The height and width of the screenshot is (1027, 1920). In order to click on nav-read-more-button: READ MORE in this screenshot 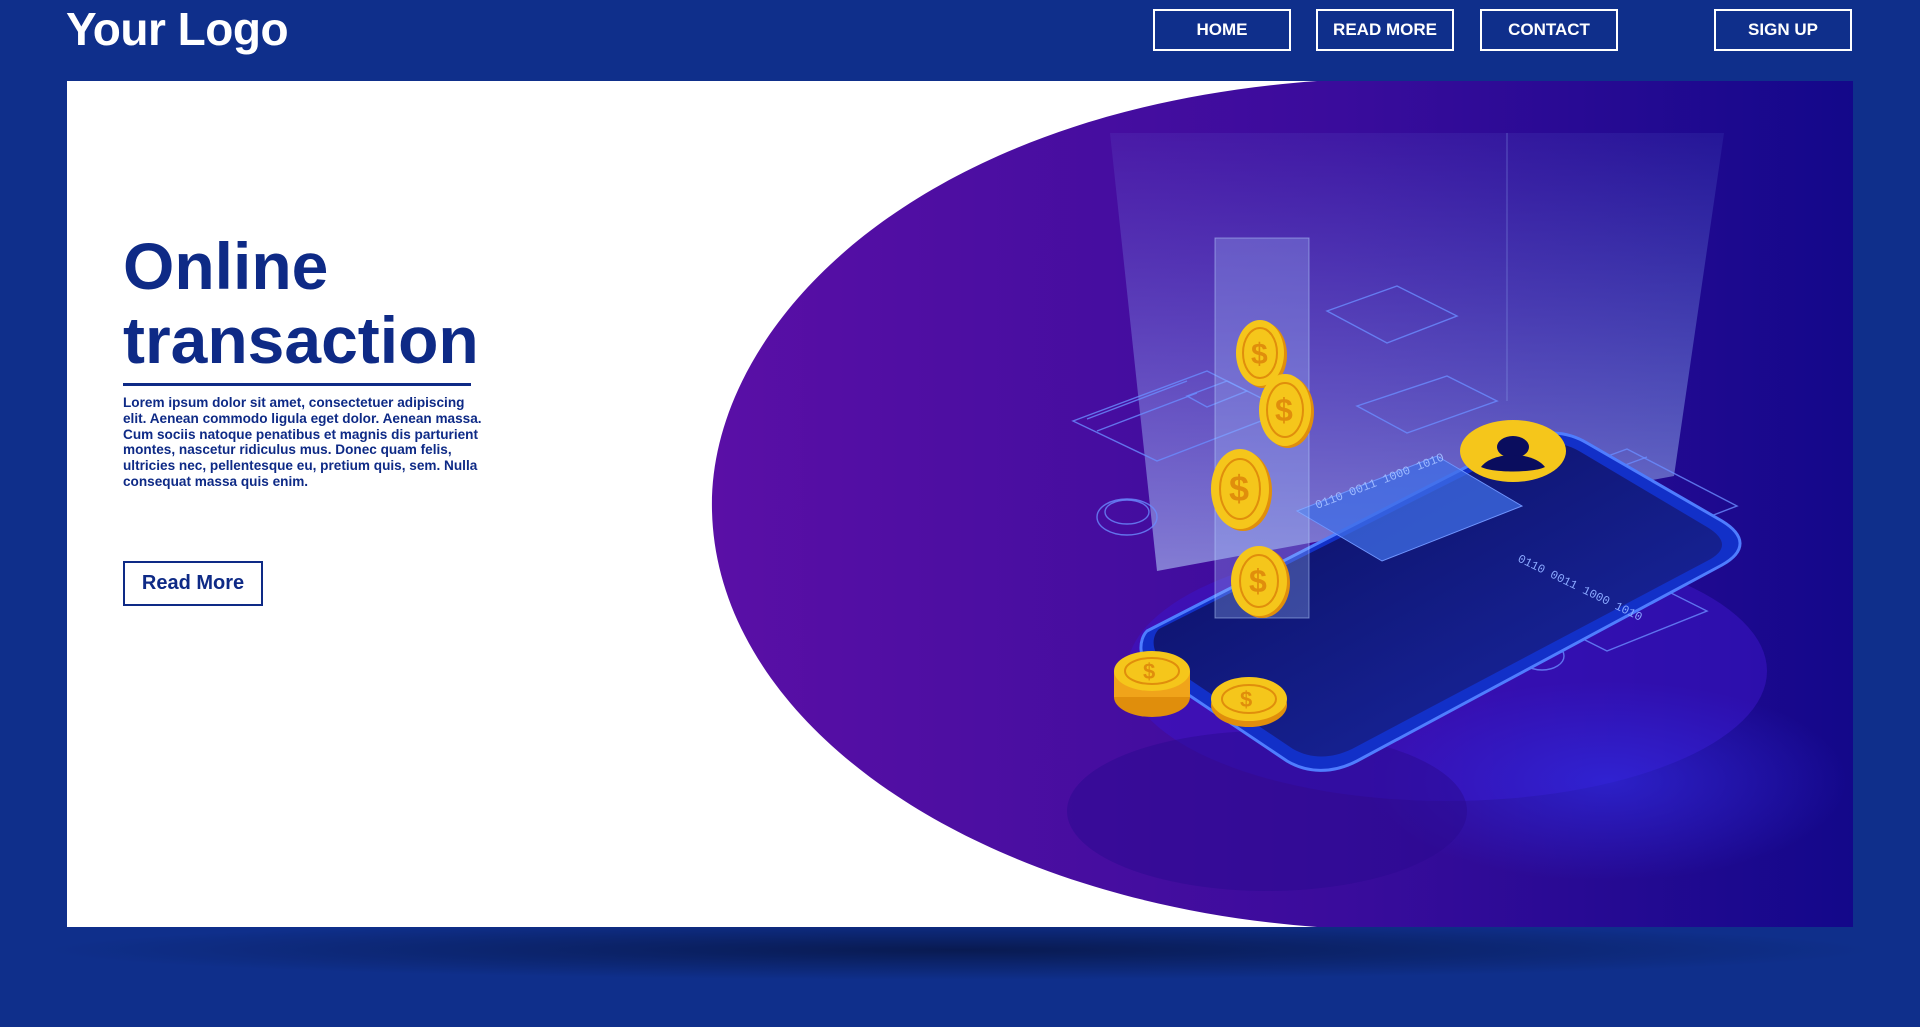, I will do `click(1385, 30)`.